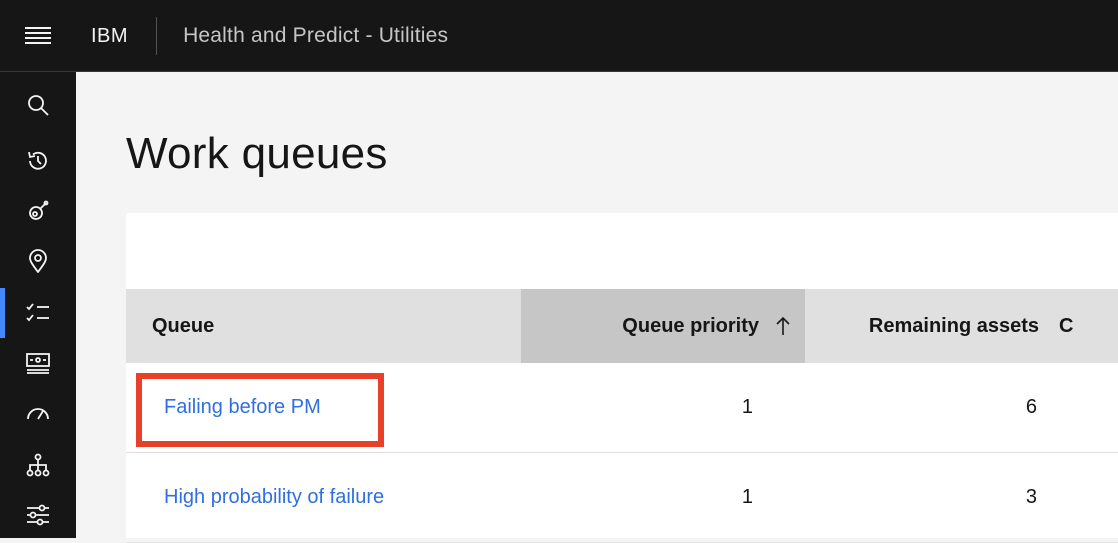 The width and height of the screenshot is (1118, 543). I want to click on hierarchy-icon, so click(38, 465).